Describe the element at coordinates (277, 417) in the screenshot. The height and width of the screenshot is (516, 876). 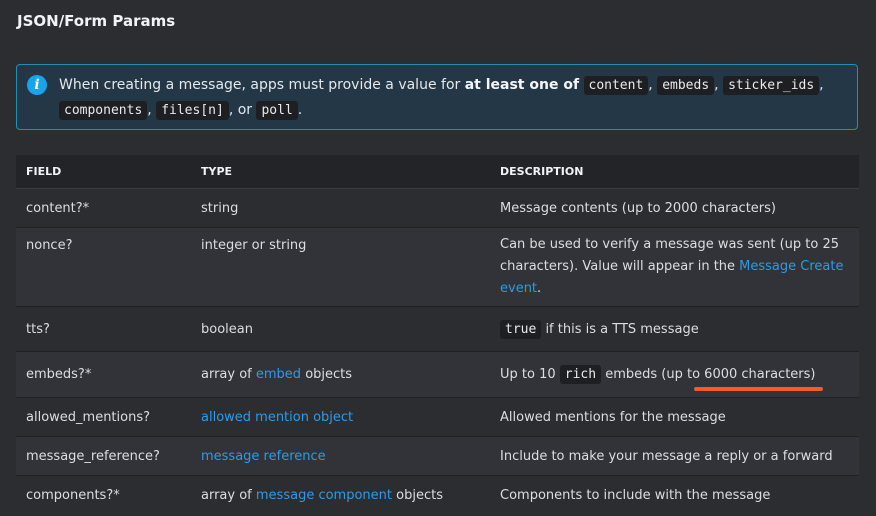
I see `allowed-mention-object-link: allowed mention object` at that location.